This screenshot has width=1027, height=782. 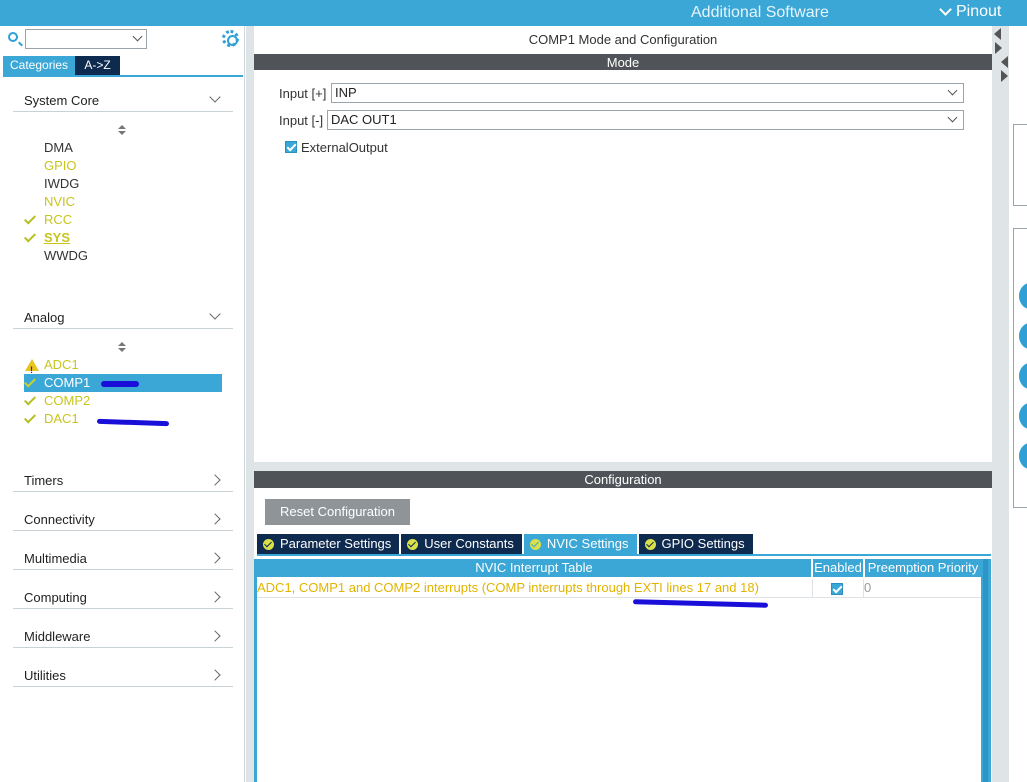 What do you see at coordinates (922, 588) in the screenshot?
I see `preemption-priority-value: 0` at bounding box center [922, 588].